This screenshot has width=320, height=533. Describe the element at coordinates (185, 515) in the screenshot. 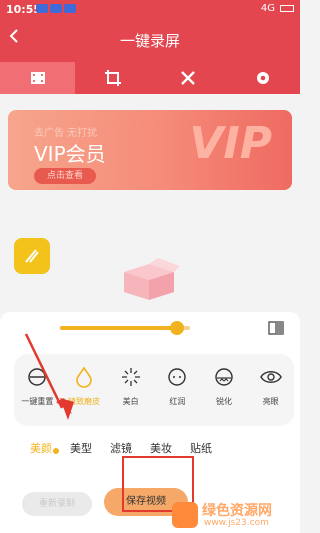

I see `watermark-logo` at that location.